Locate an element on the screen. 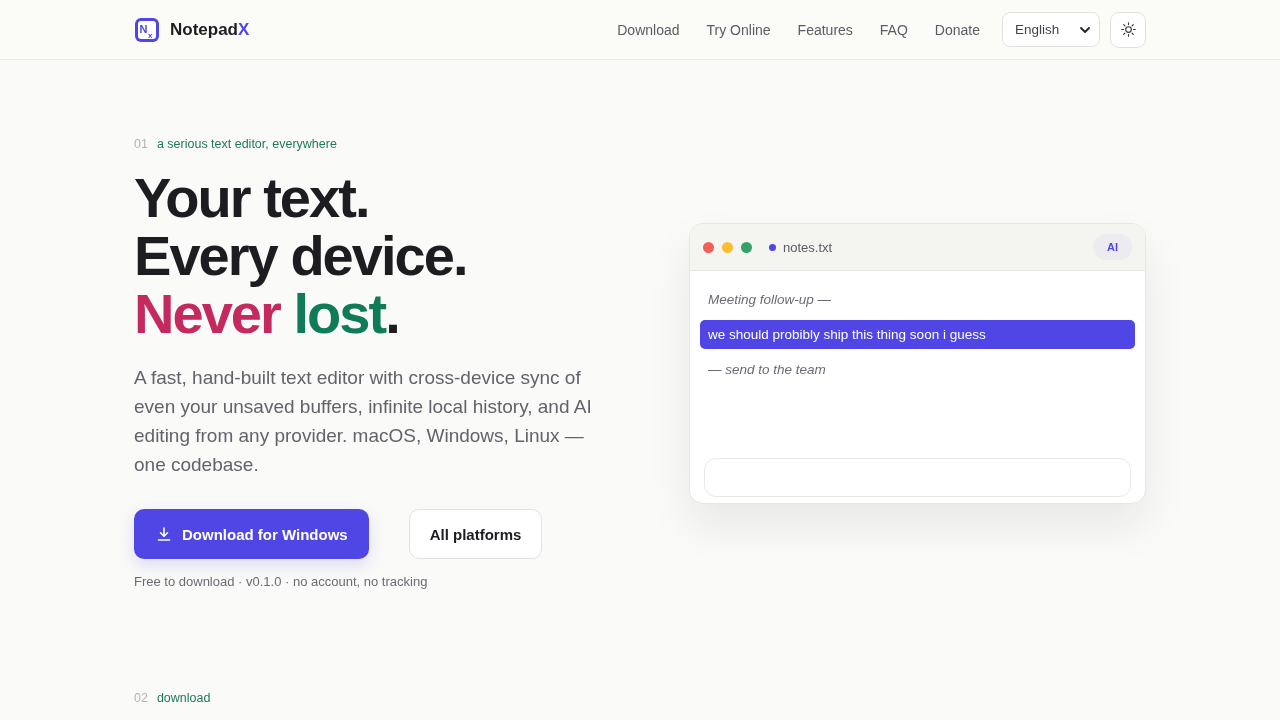 This screenshot has width=1280, height=720. nav-link: Features is located at coordinates (825, 29).